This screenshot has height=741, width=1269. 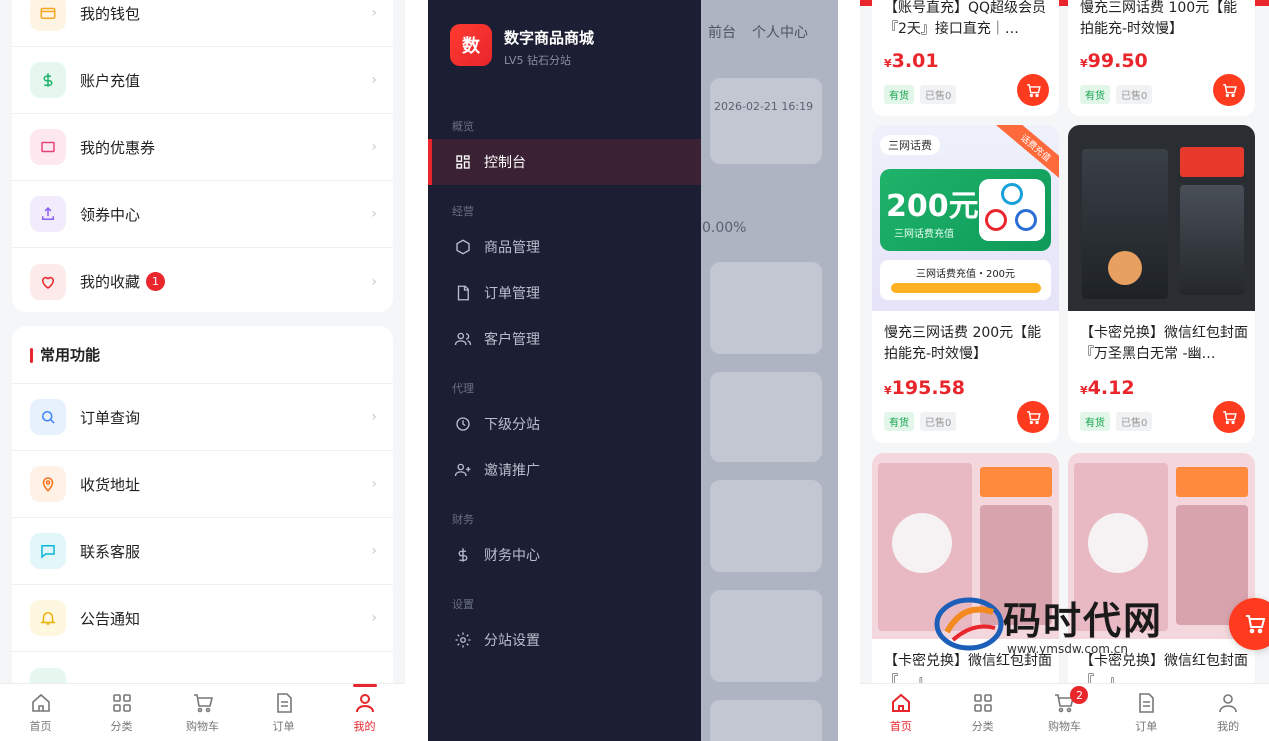 I want to click on product-price: ¥4.12, so click(x=1107, y=388).